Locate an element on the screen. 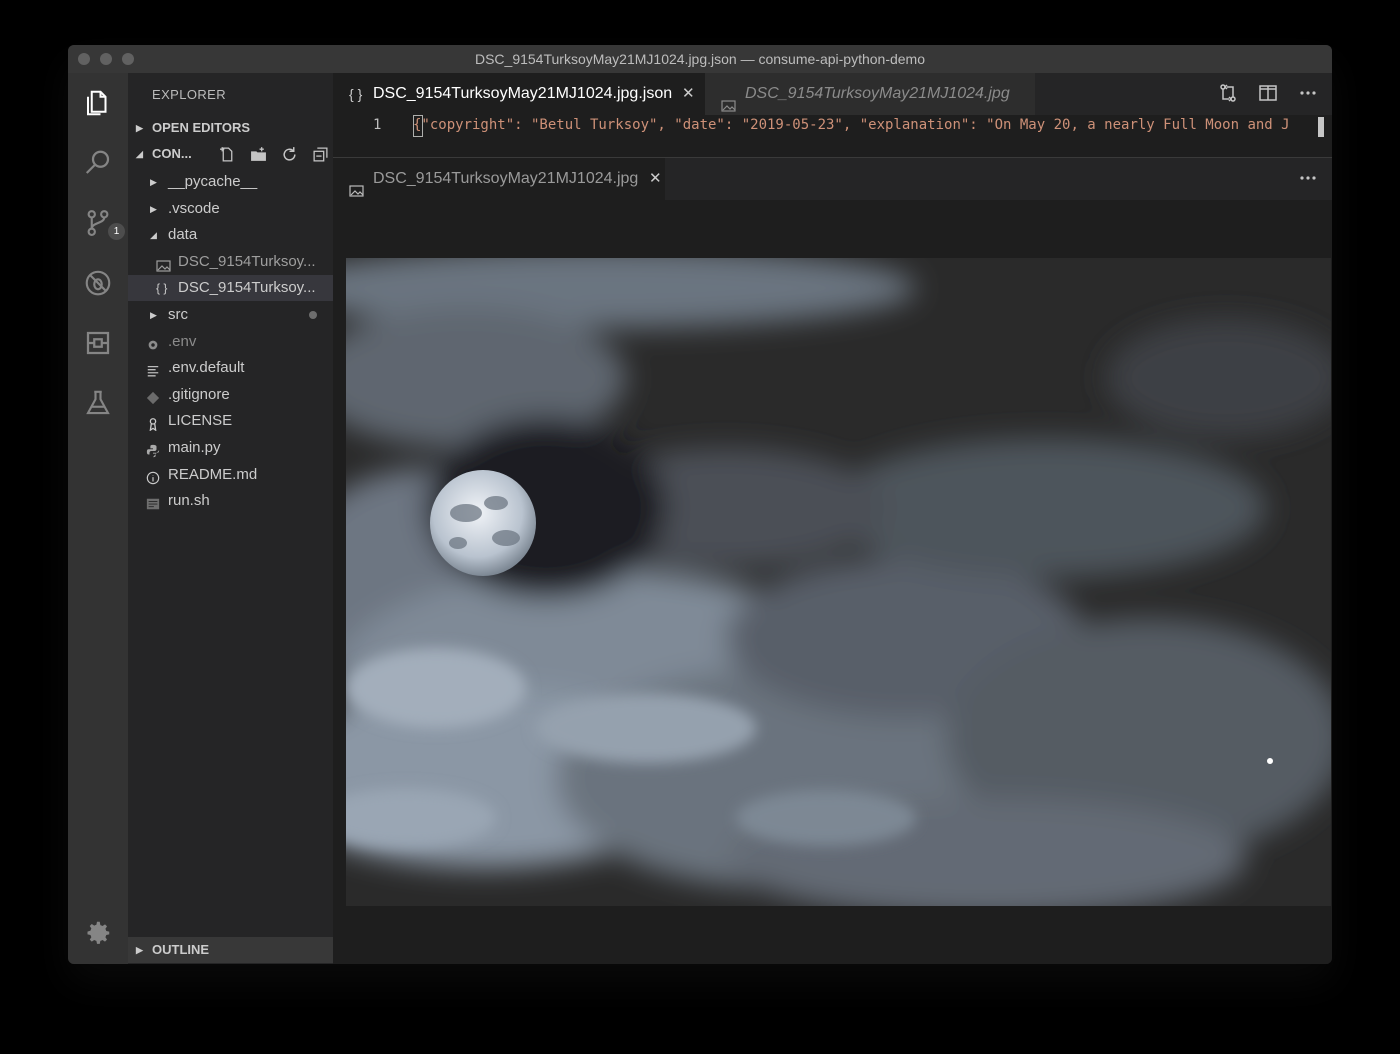 The image size is (1400, 1054). split-editor-icon is located at coordinates (1268, 93).